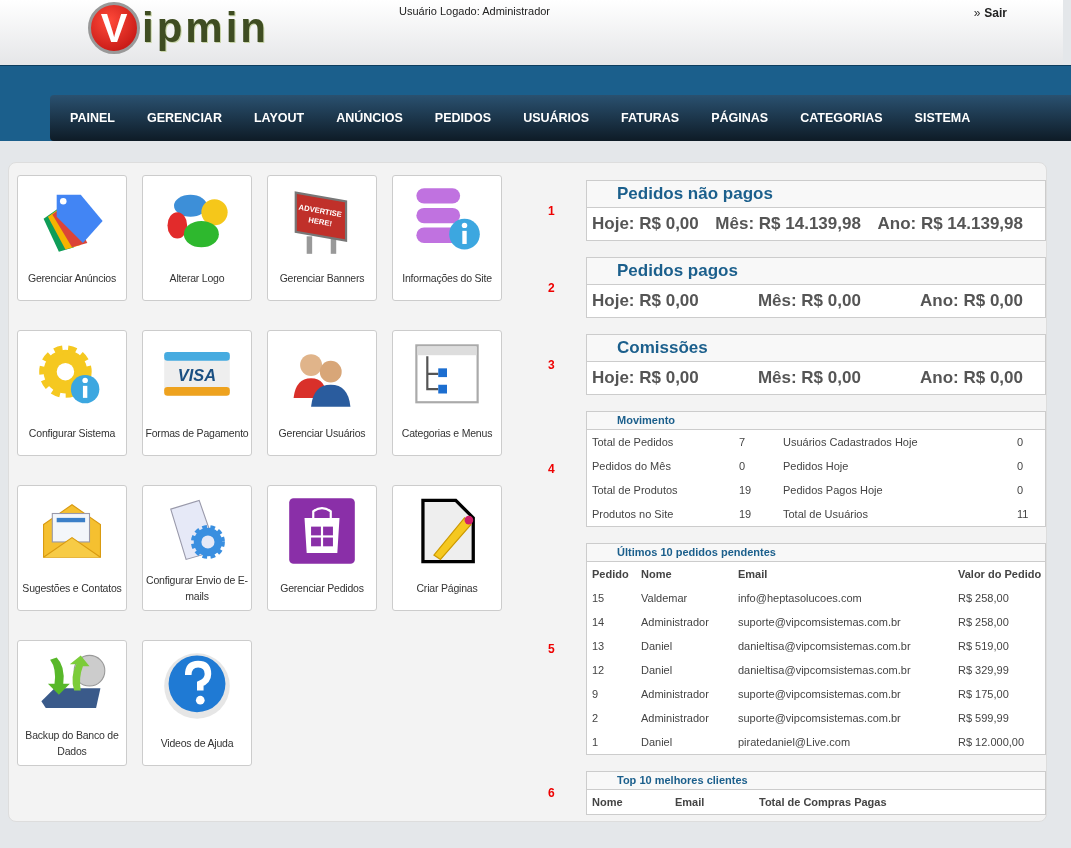 The image size is (1071, 848). What do you see at coordinates (610, 574) in the screenshot?
I see `column-header: Pedido` at bounding box center [610, 574].